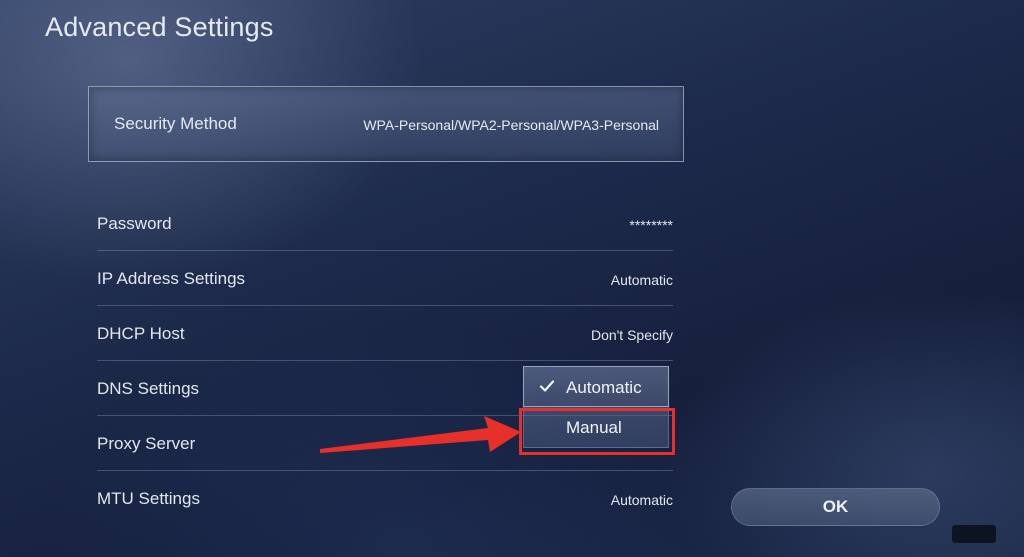 This screenshot has width=1024, height=557. What do you see at coordinates (148, 388) in the screenshot?
I see `dns-settings-label: DNS Settings` at bounding box center [148, 388].